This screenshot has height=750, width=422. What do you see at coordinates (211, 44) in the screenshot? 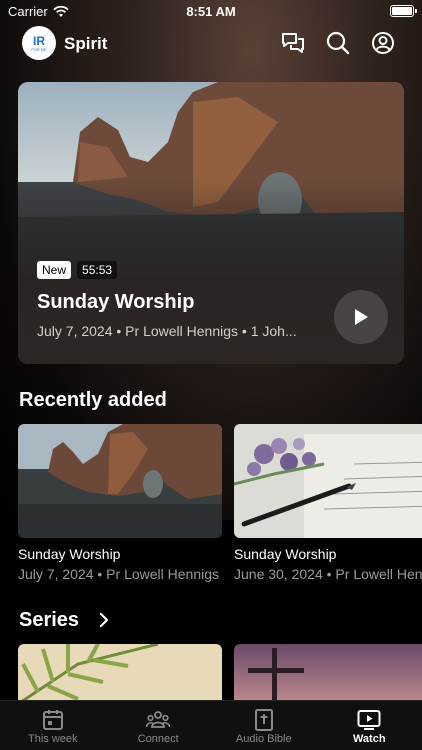
I see `app-header: IR FOR ME Spirit` at bounding box center [211, 44].